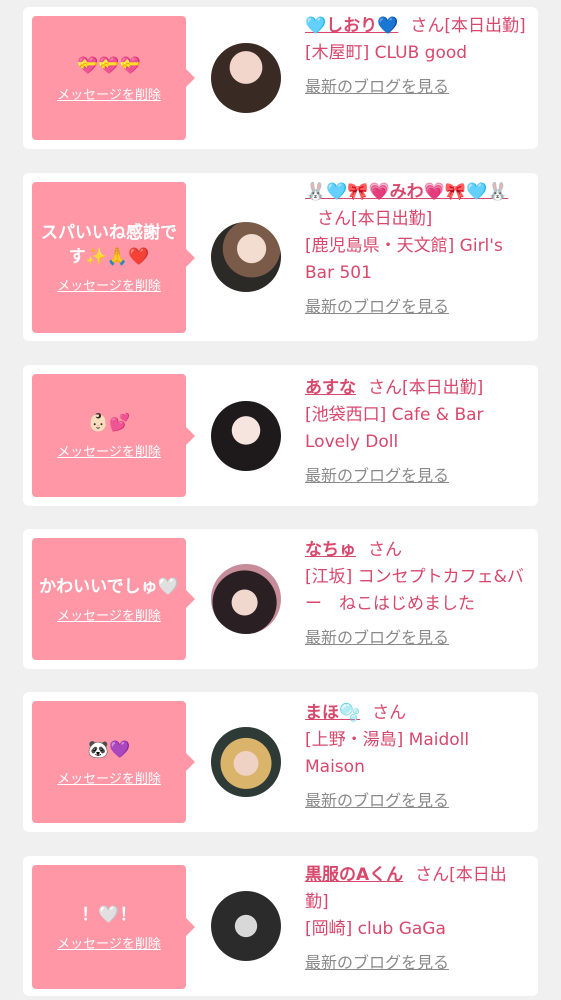  Describe the element at coordinates (404, 259) in the screenshot. I see `shop-name: [鹿児島県・天文館] Girl's Bar 501` at that location.